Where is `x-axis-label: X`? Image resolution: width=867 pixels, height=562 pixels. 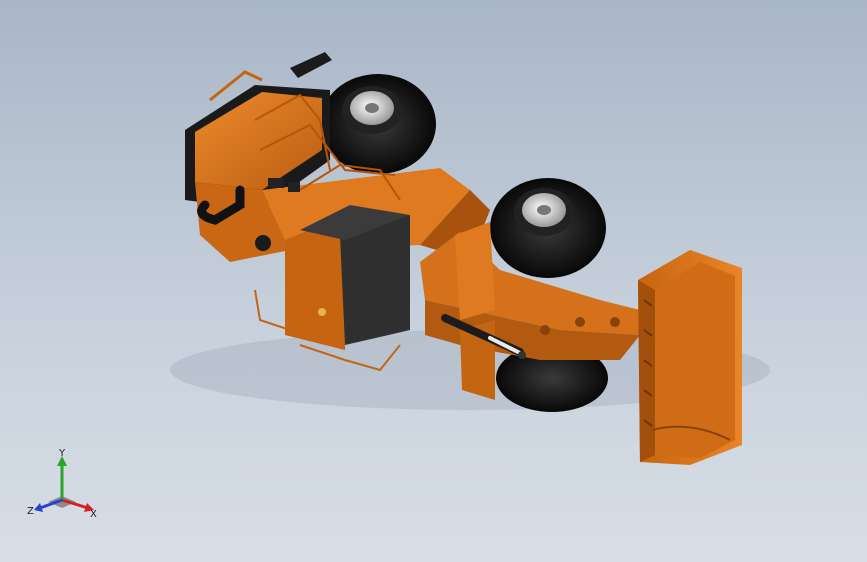 x-axis-label: X is located at coordinates (93, 514).